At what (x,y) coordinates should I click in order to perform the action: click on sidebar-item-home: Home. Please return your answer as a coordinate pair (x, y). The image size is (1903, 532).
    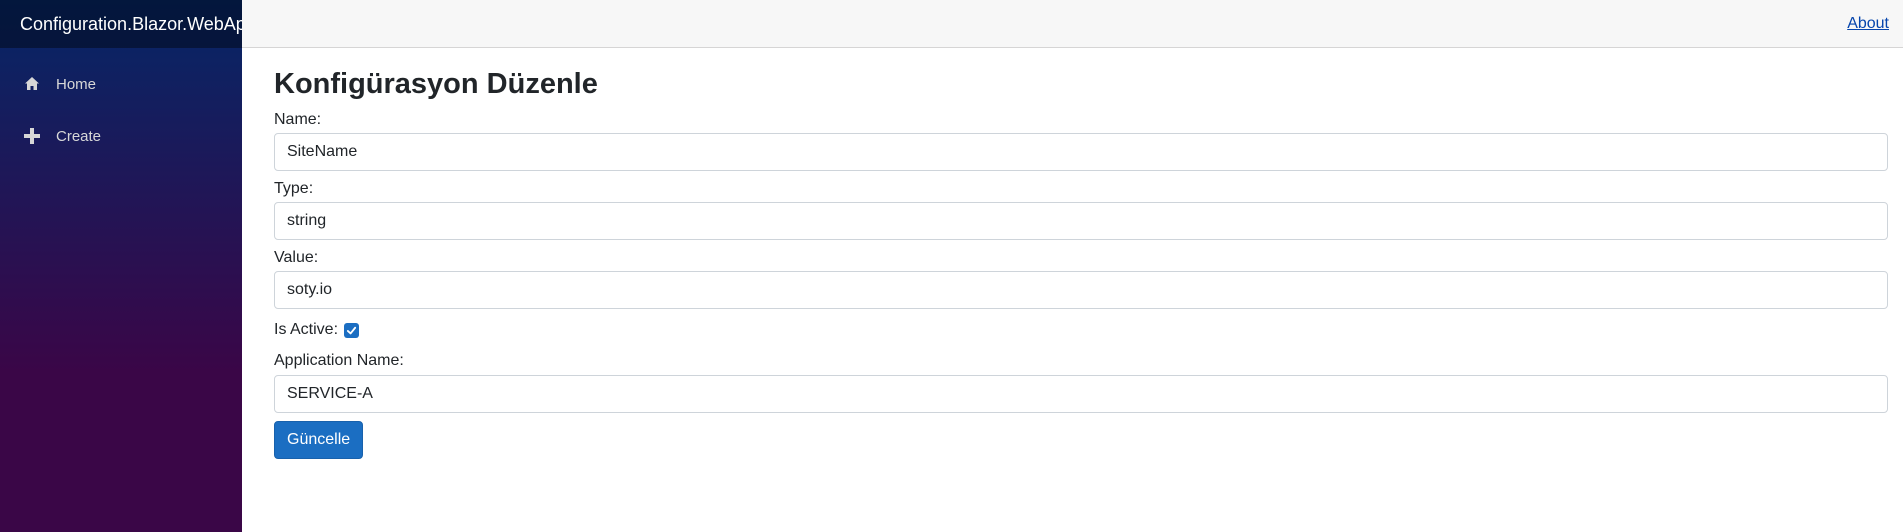
    Looking at the image, I should click on (121, 84).